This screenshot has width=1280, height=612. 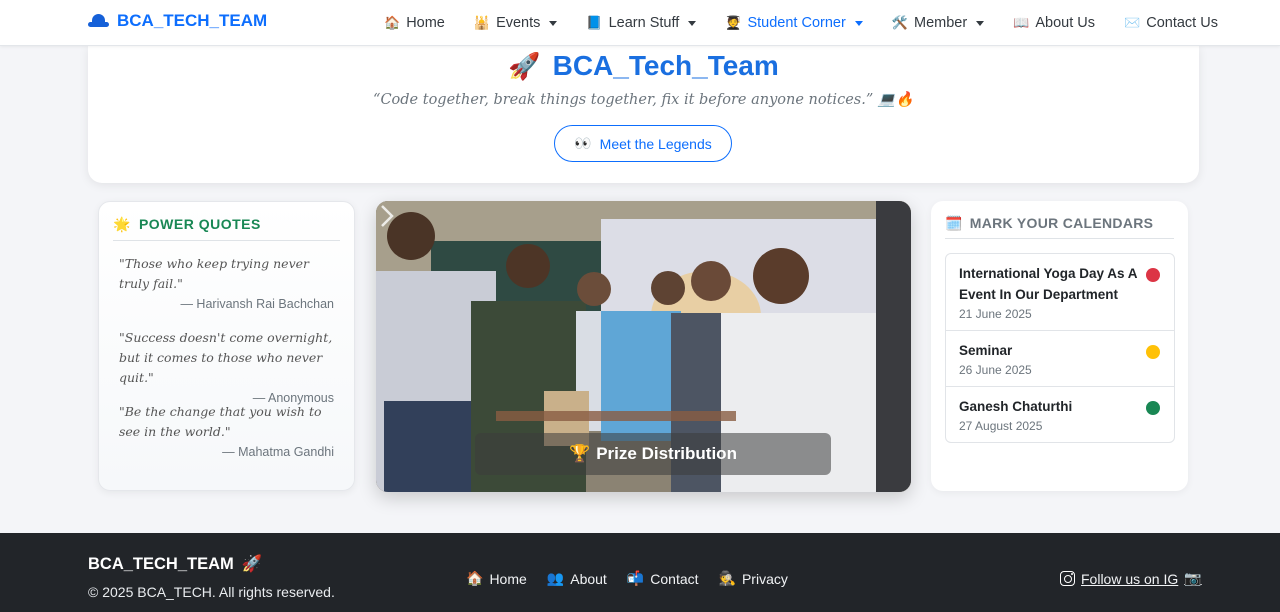 I want to click on mailbox-icon: 📬, so click(x=635, y=578).